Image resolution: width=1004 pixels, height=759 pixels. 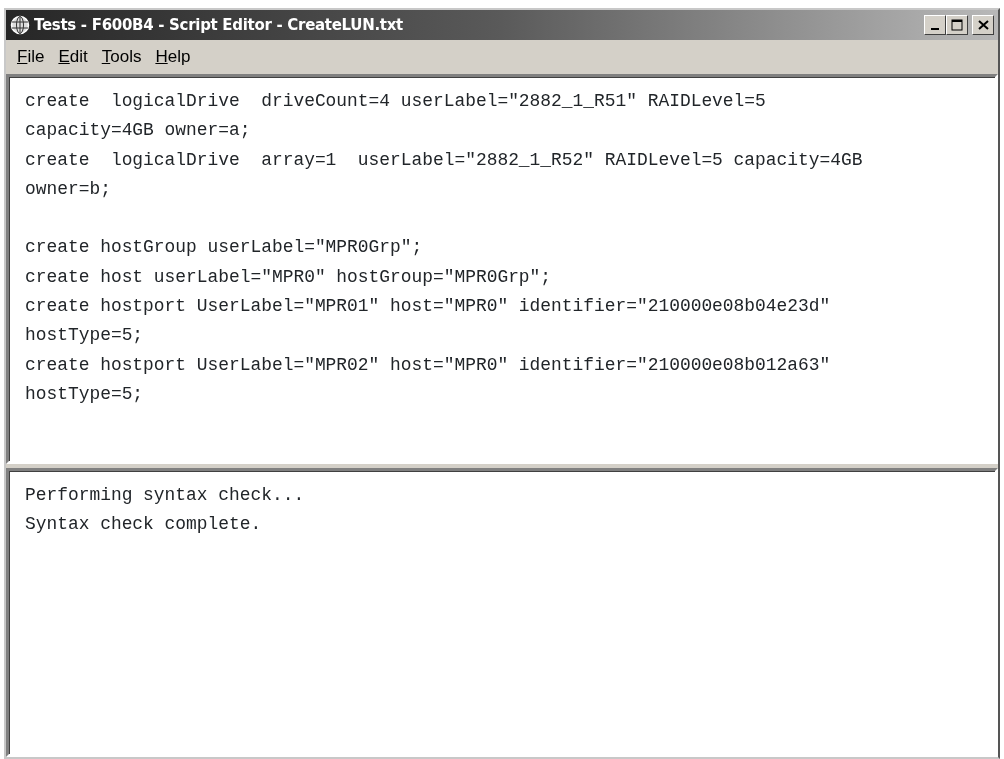 I want to click on menu-item: Tools, so click(x=121, y=57).